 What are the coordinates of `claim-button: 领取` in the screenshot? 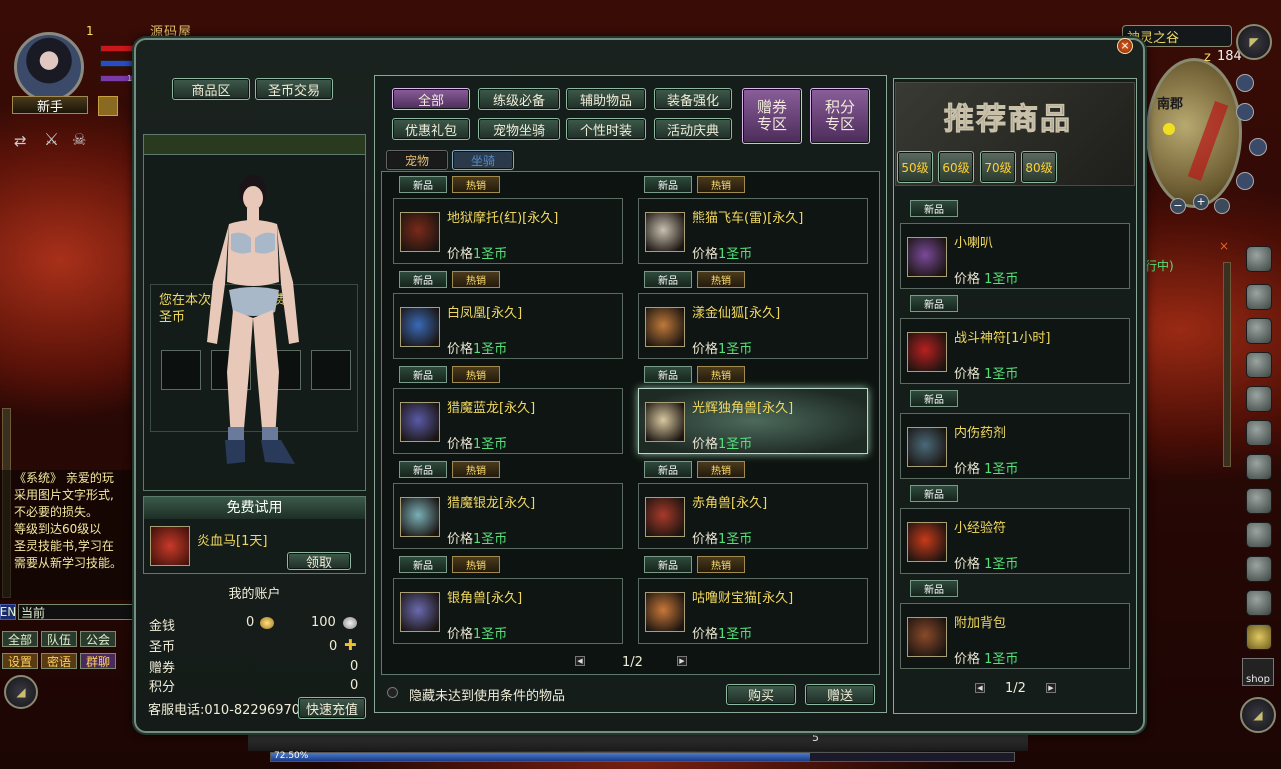 It's located at (319, 561).